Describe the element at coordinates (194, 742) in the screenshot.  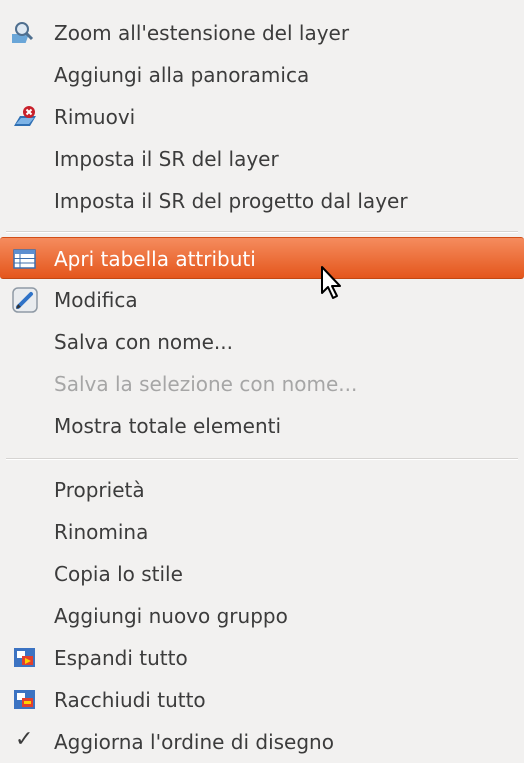
I see `menu-item-label: Aggiorna l'ordine di disegno` at that location.